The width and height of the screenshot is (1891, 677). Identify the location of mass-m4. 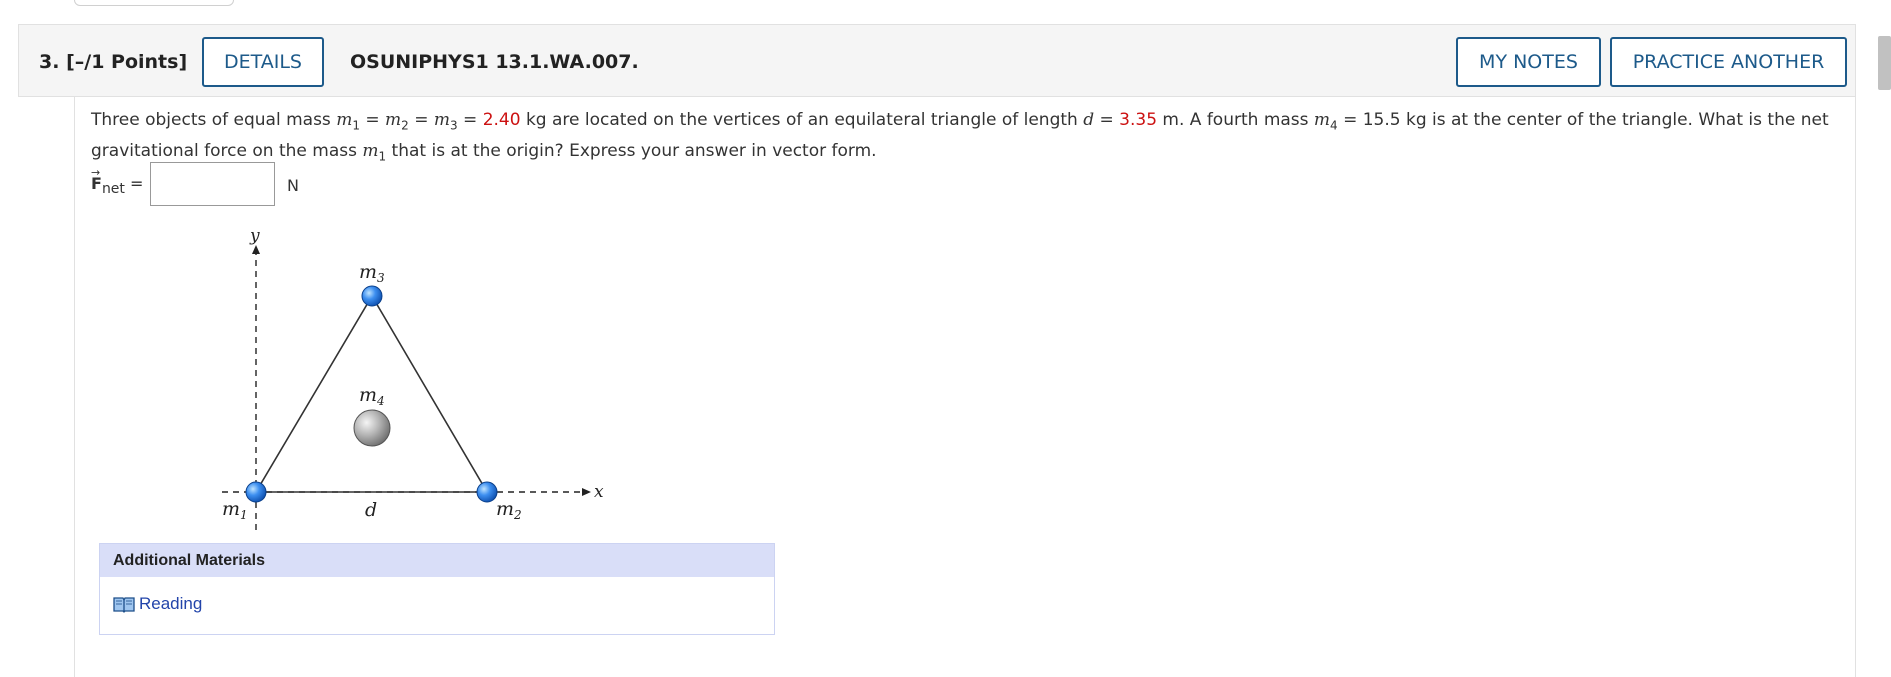
(372, 428).